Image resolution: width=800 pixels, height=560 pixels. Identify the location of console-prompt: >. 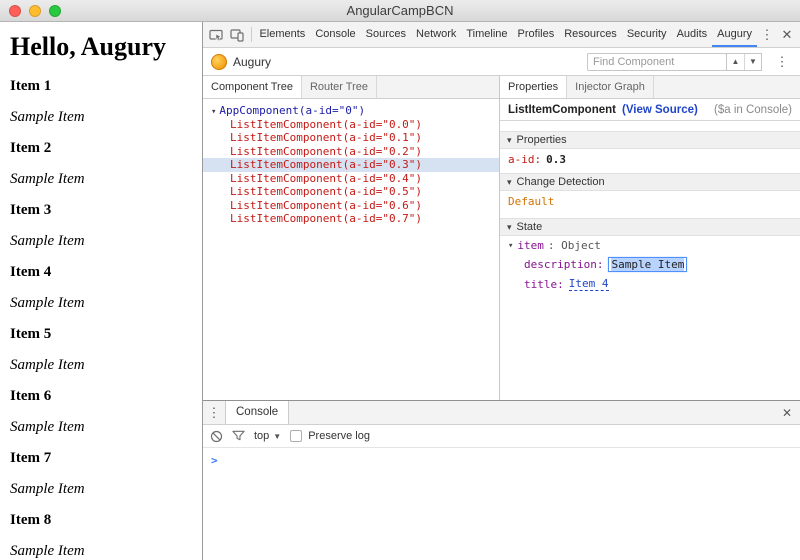
(501, 460).